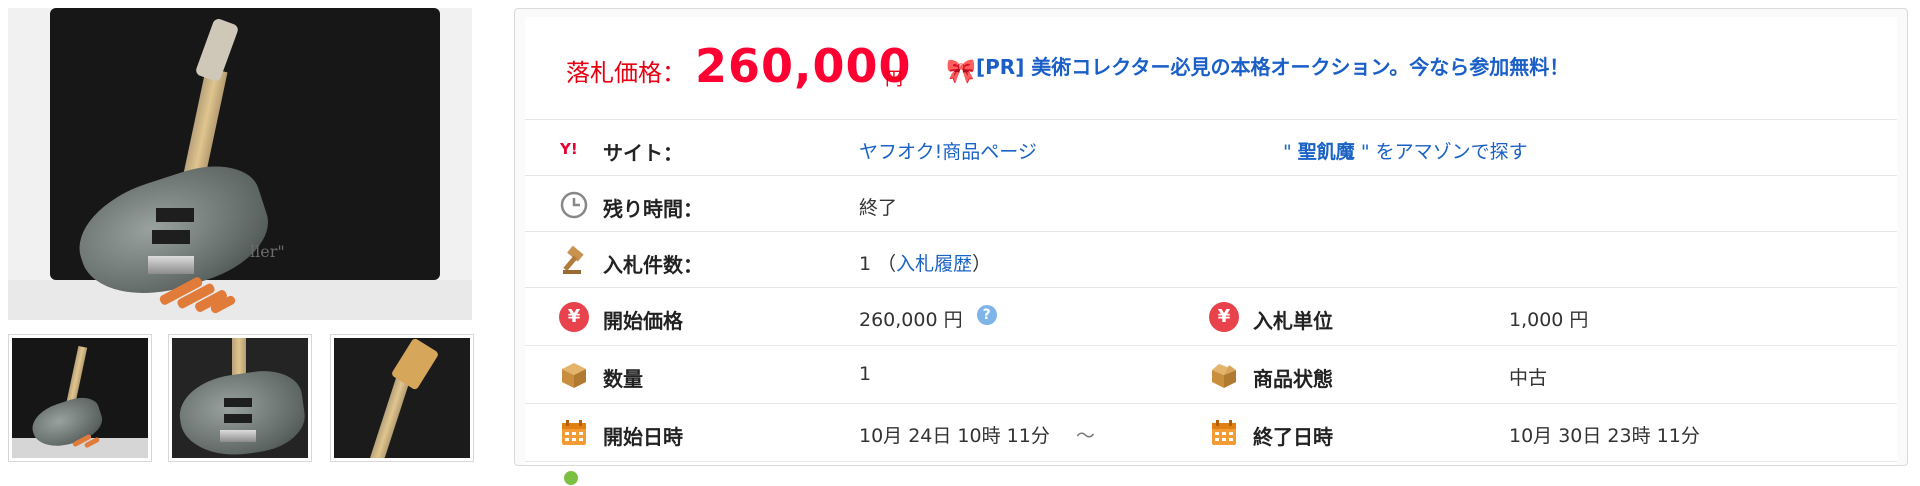  What do you see at coordinates (865, 264) in the screenshot?
I see `bid-count-number: 1` at bounding box center [865, 264].